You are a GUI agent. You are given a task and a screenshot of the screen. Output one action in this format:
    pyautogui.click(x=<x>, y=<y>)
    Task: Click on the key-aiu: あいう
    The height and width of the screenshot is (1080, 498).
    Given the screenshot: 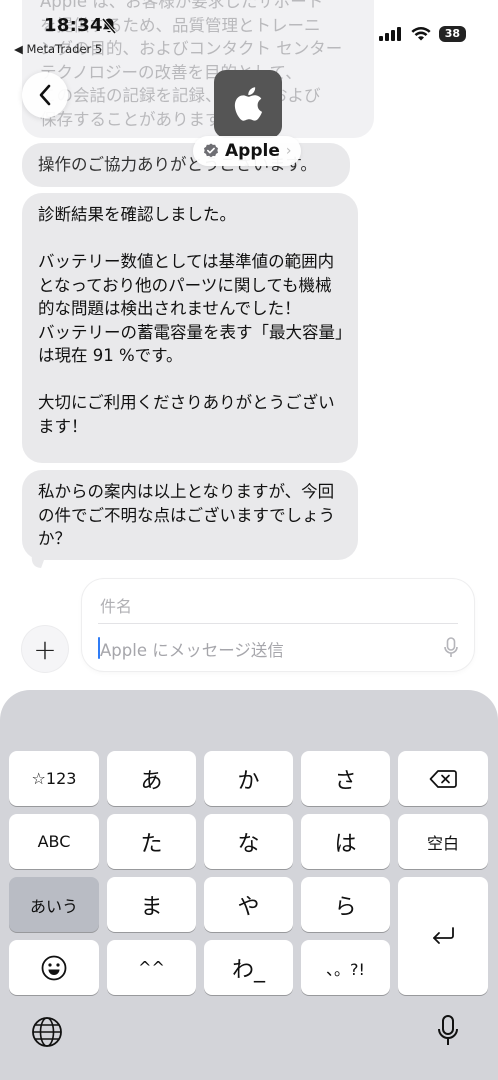 What is the action you would take?
    pyautogui.click(x=54, y=904)
    